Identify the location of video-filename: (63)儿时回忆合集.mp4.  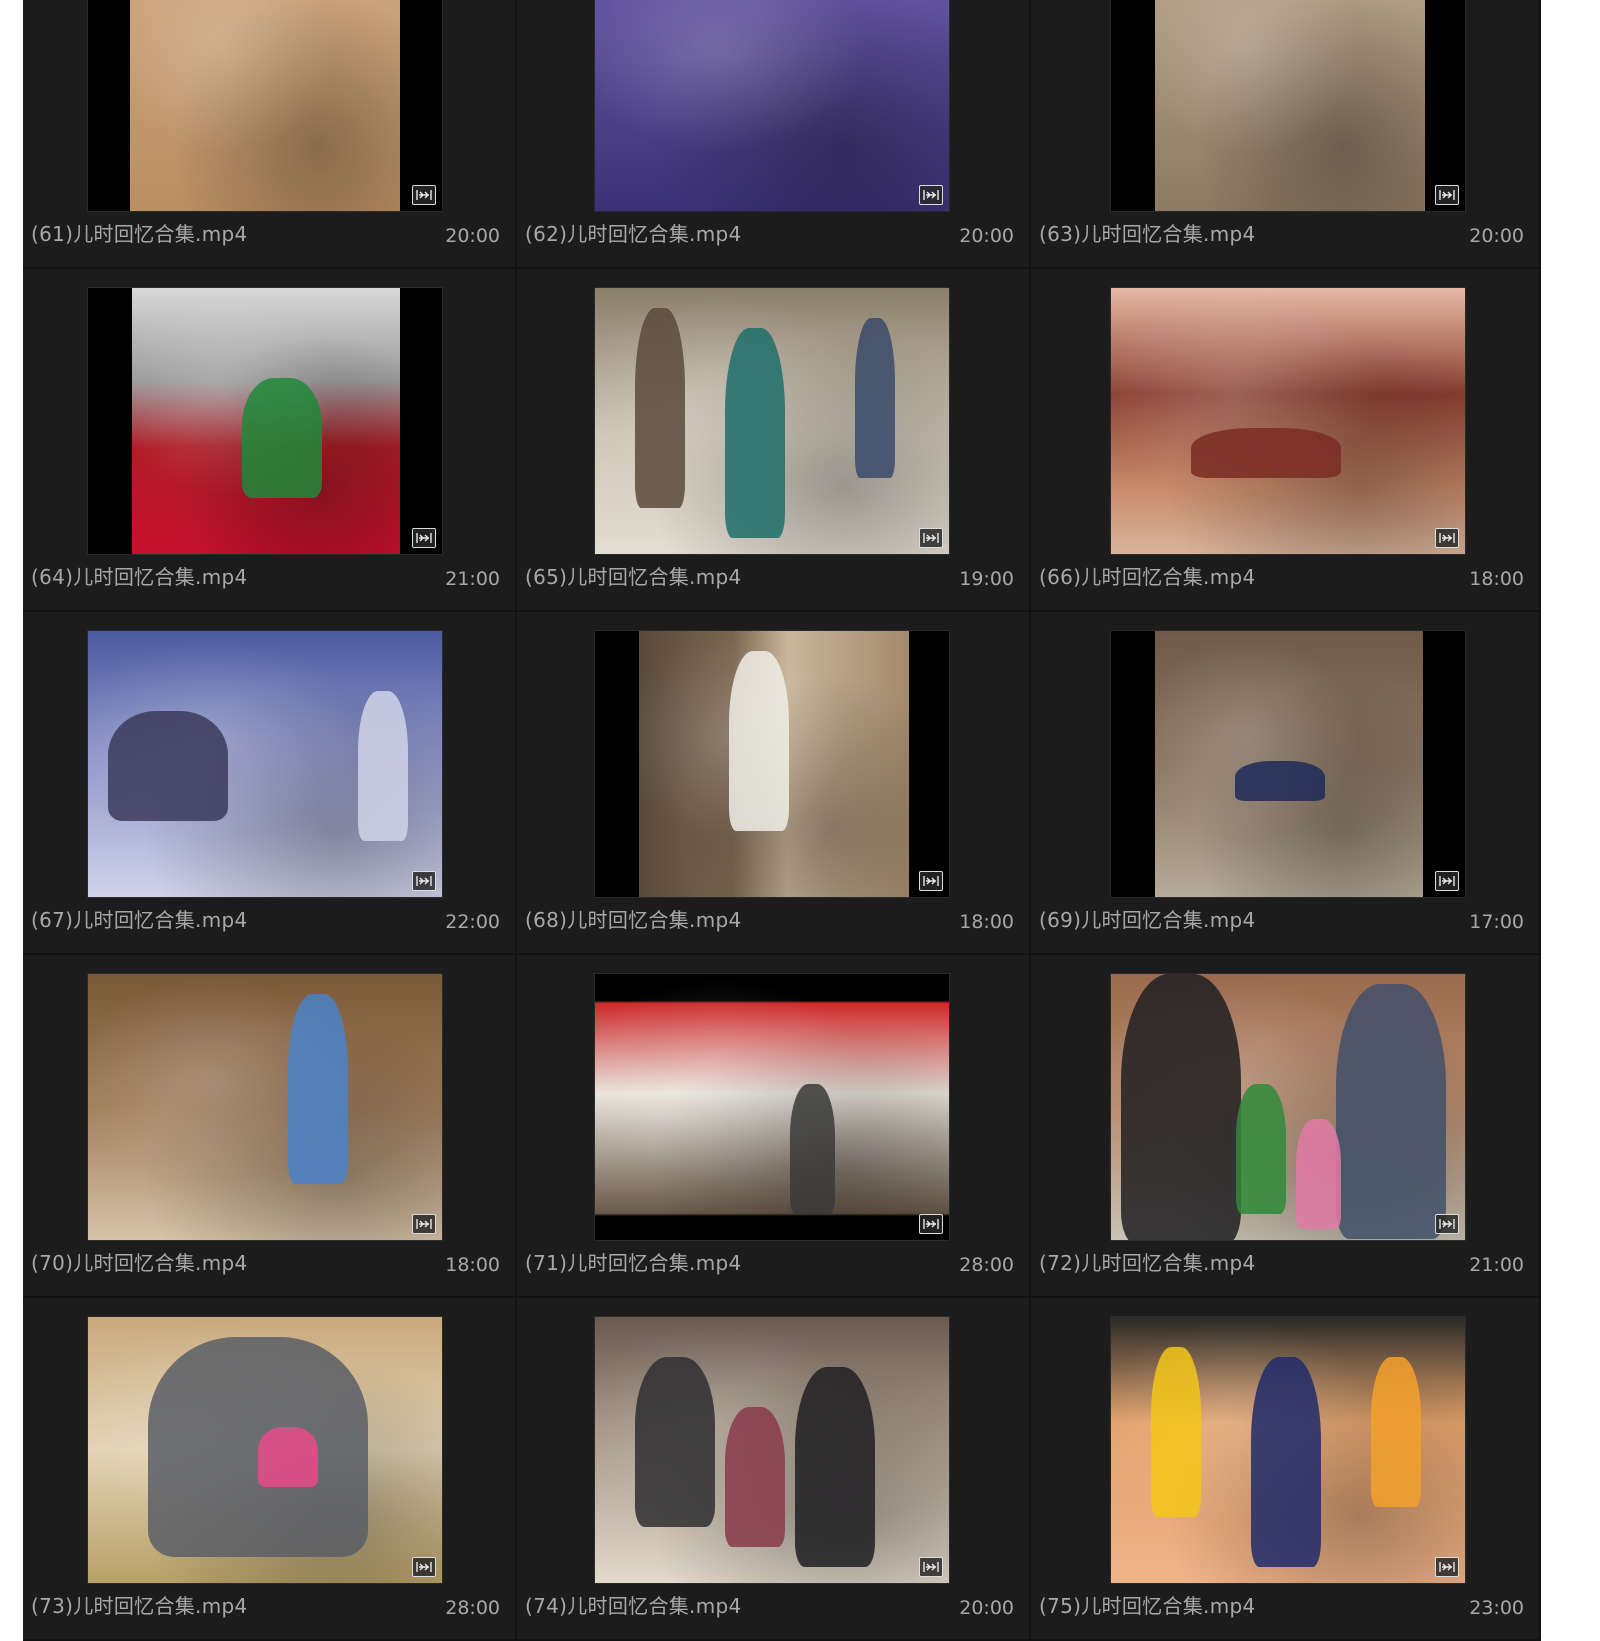
(1147, 234).